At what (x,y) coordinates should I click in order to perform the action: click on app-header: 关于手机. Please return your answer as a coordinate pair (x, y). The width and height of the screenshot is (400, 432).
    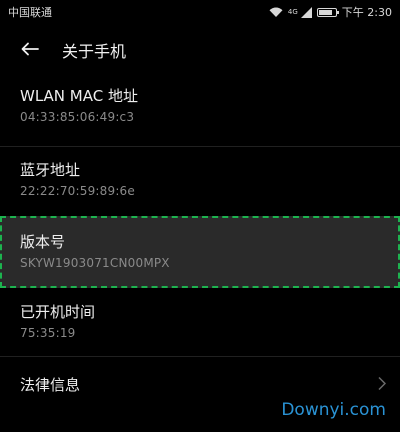
    Looking at the image, I should click on (200, 50).